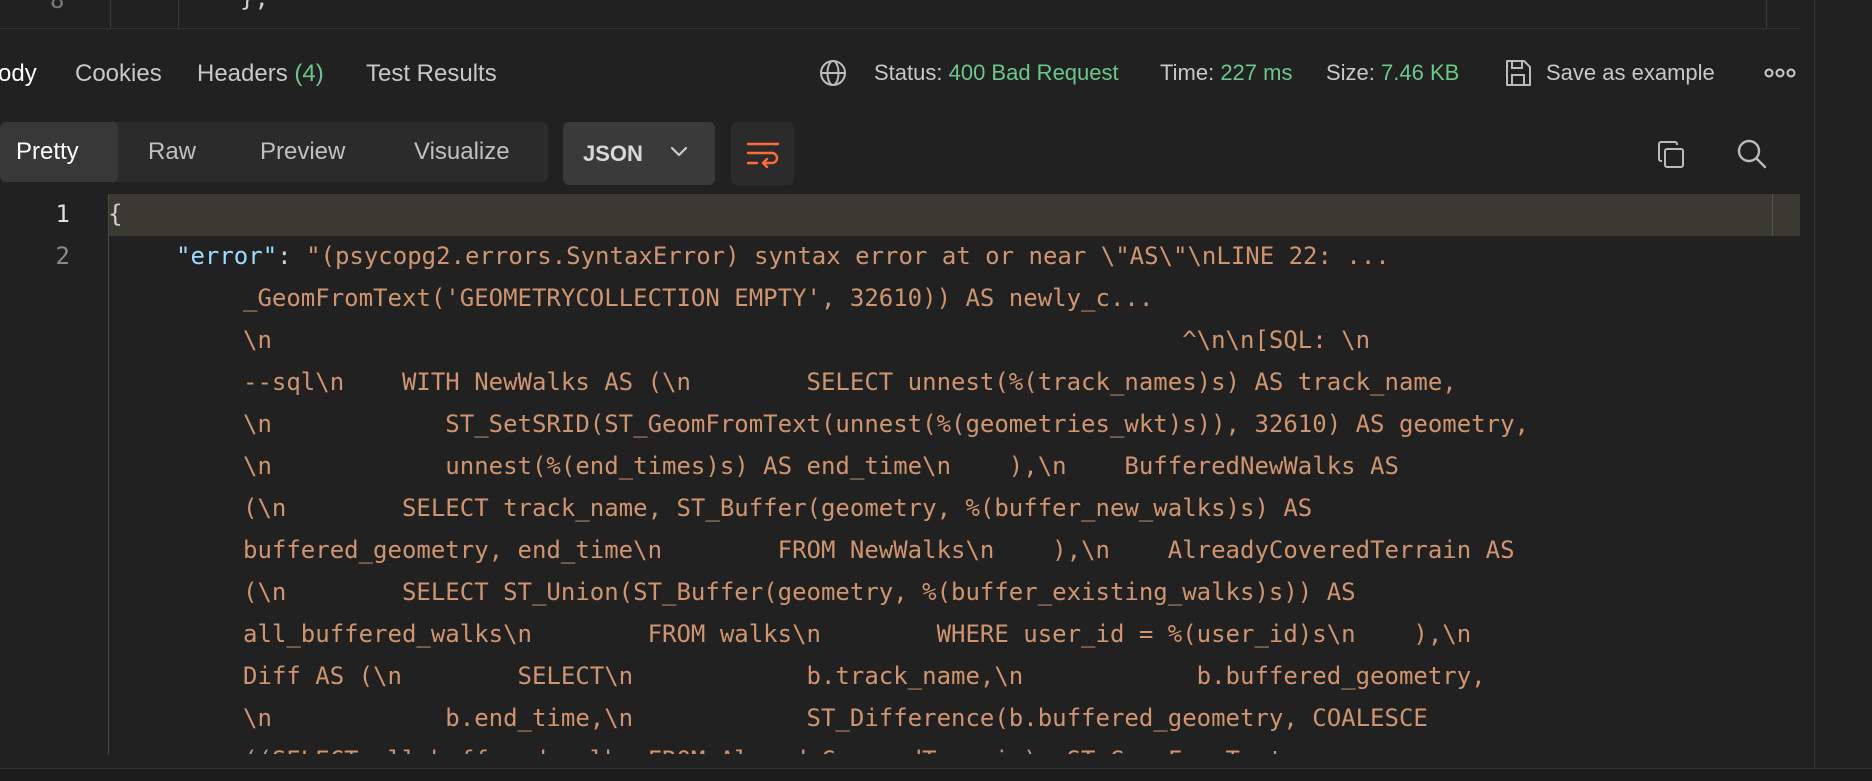 This screenshot has height=781, width=1872. Describe the element at coordinates (1256, 72) in the screenshot. I see `time-value: 227 ms` at that location.